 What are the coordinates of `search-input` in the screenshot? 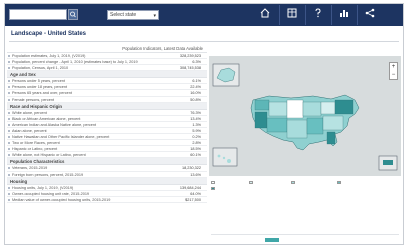 It's located at (38, 14).